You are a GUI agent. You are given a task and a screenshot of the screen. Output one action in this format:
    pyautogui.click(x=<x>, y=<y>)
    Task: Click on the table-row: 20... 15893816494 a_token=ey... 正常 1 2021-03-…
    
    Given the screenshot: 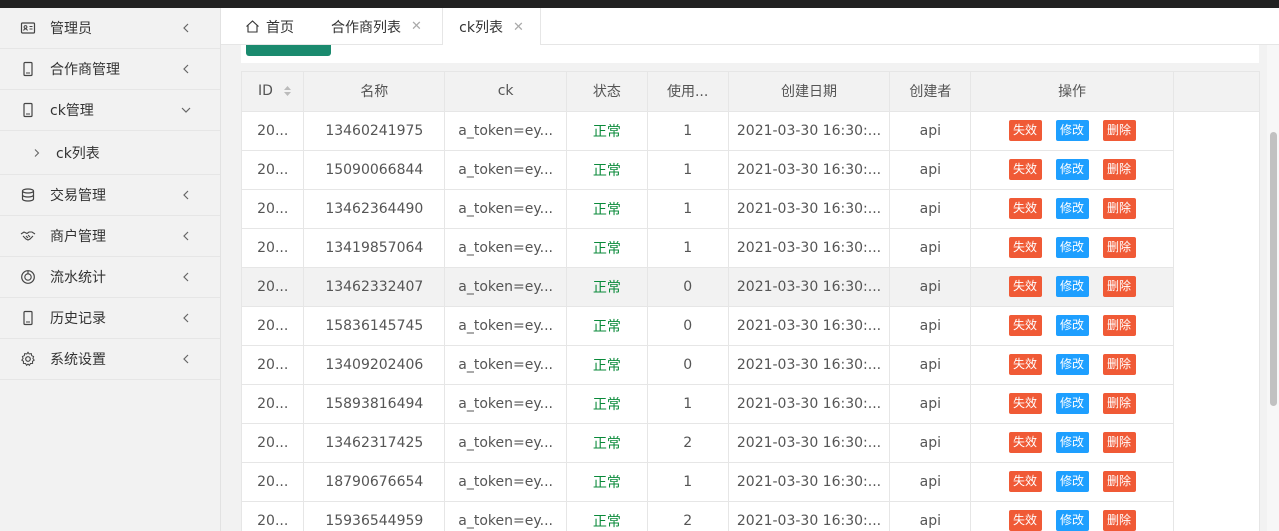 What is the action you would take?
    pyautogui.click(x=750, y=404)
    